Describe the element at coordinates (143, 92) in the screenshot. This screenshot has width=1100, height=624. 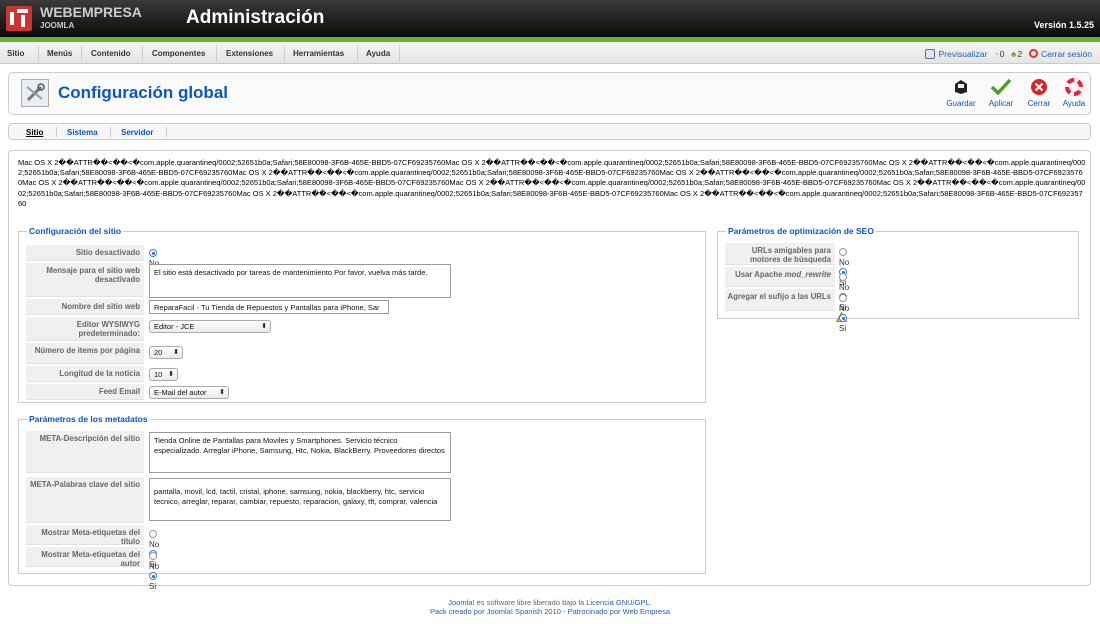
I see `page-title: Configuración global` at that location.